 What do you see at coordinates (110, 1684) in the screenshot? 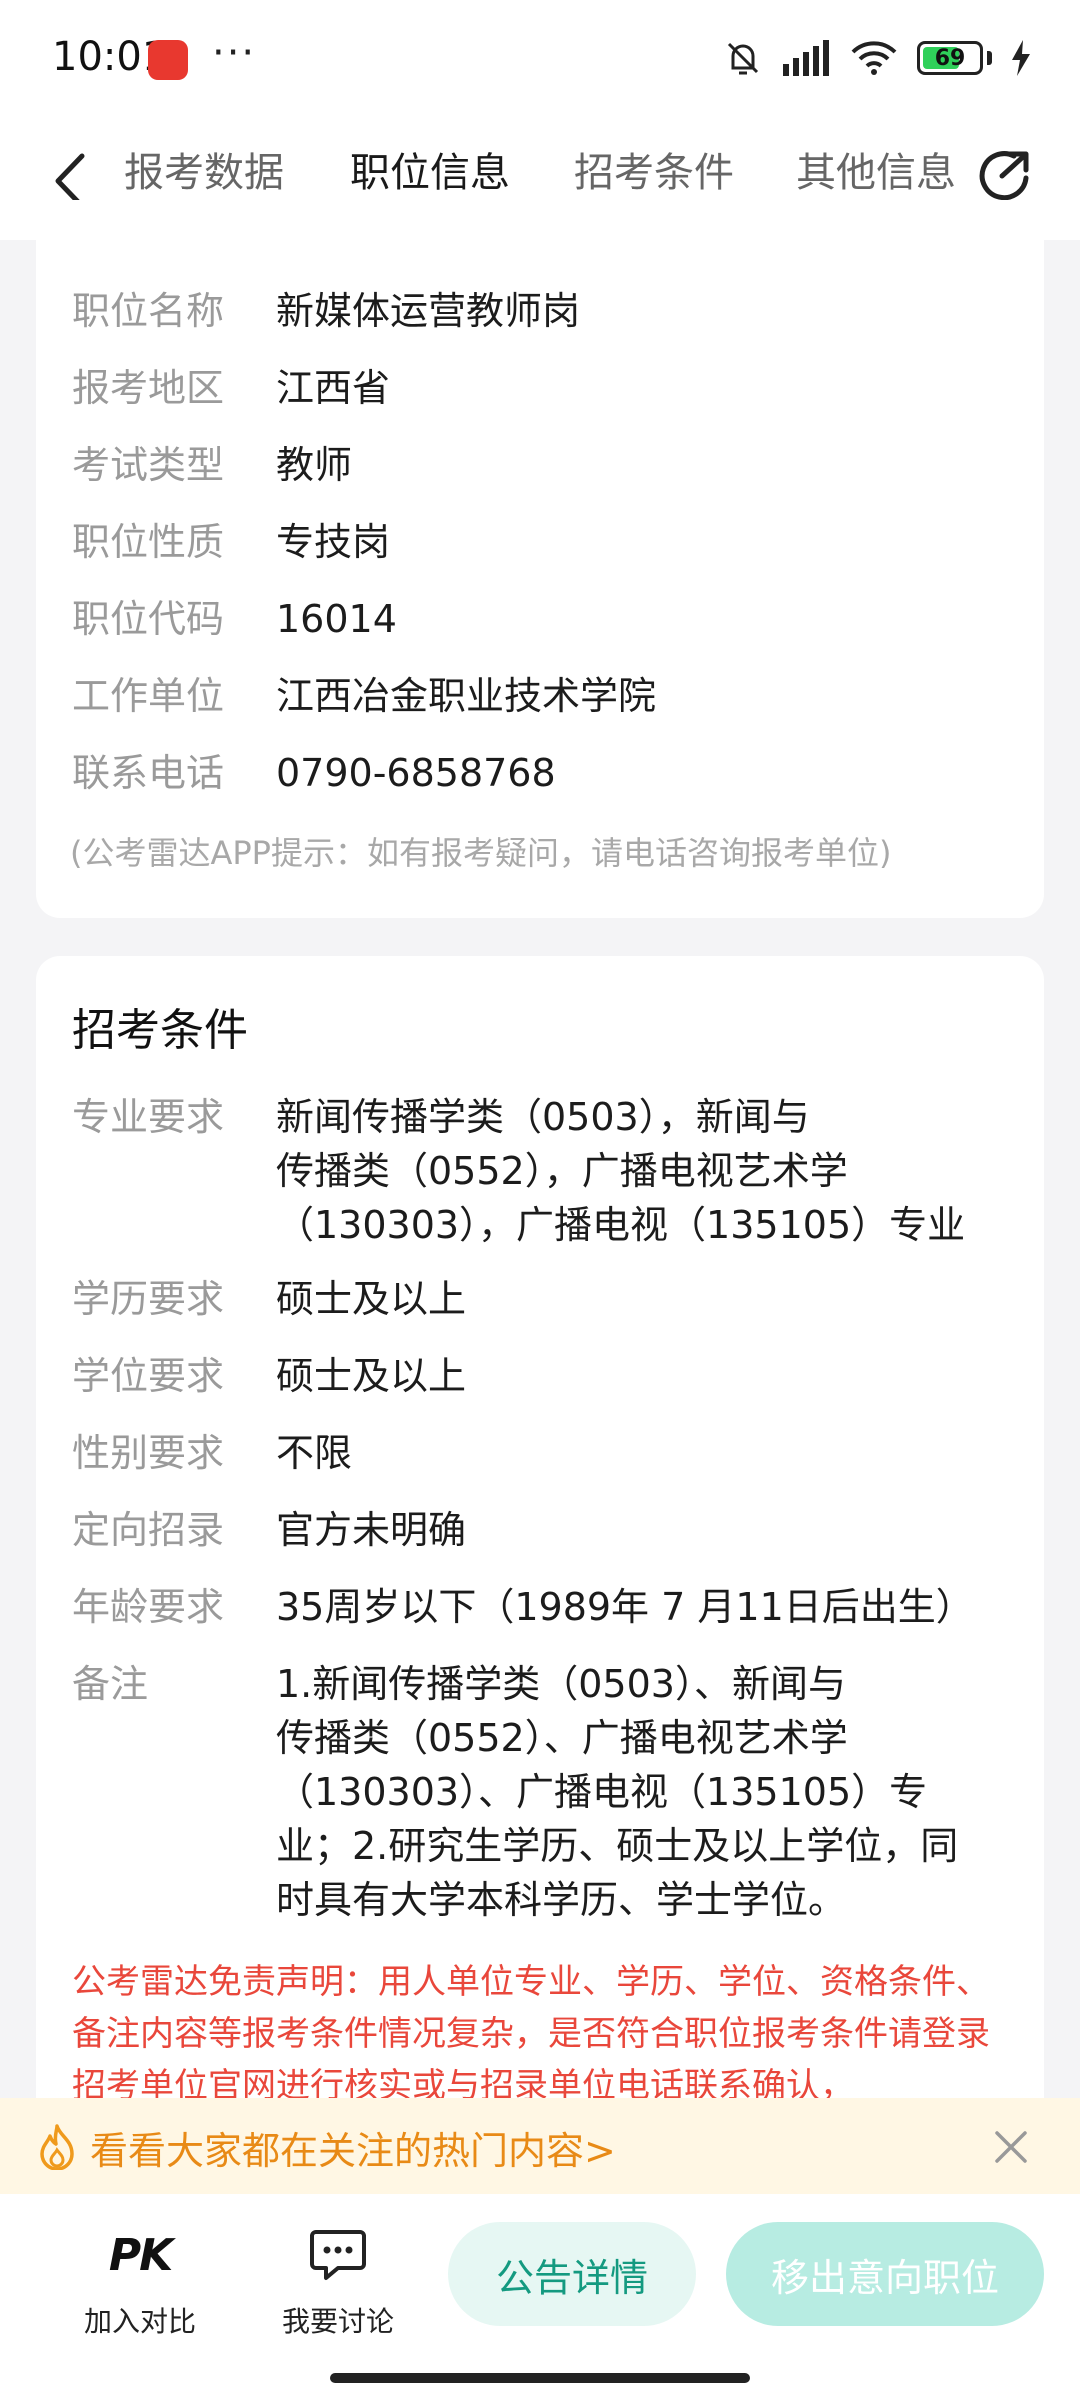
I see `condition-key: 备注` at bounding box center [110, 1684].